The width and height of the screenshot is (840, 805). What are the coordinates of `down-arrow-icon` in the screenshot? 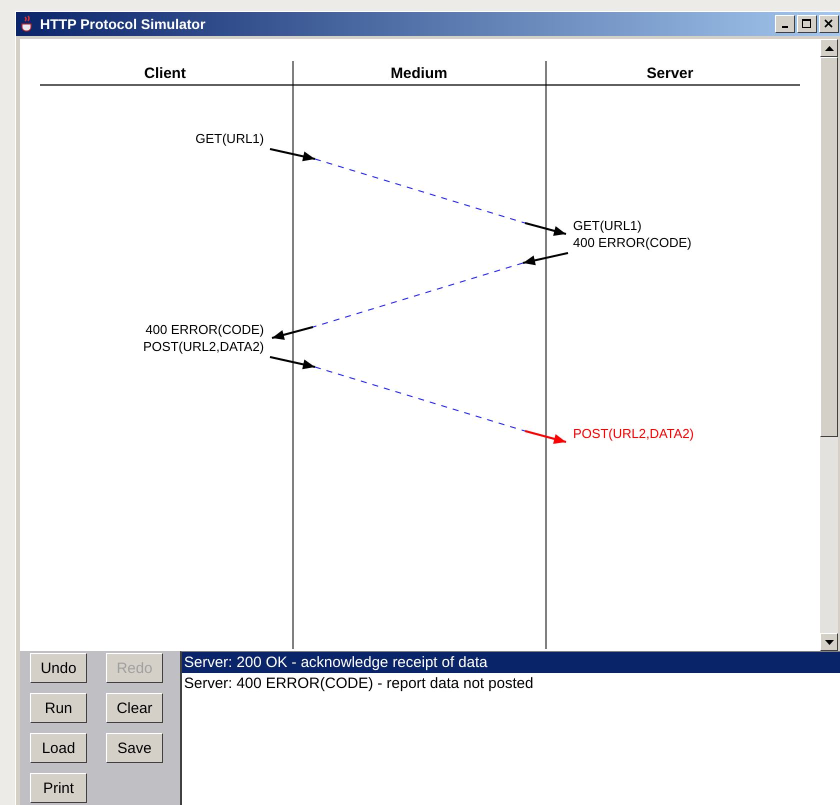 It's located at (829, 642).